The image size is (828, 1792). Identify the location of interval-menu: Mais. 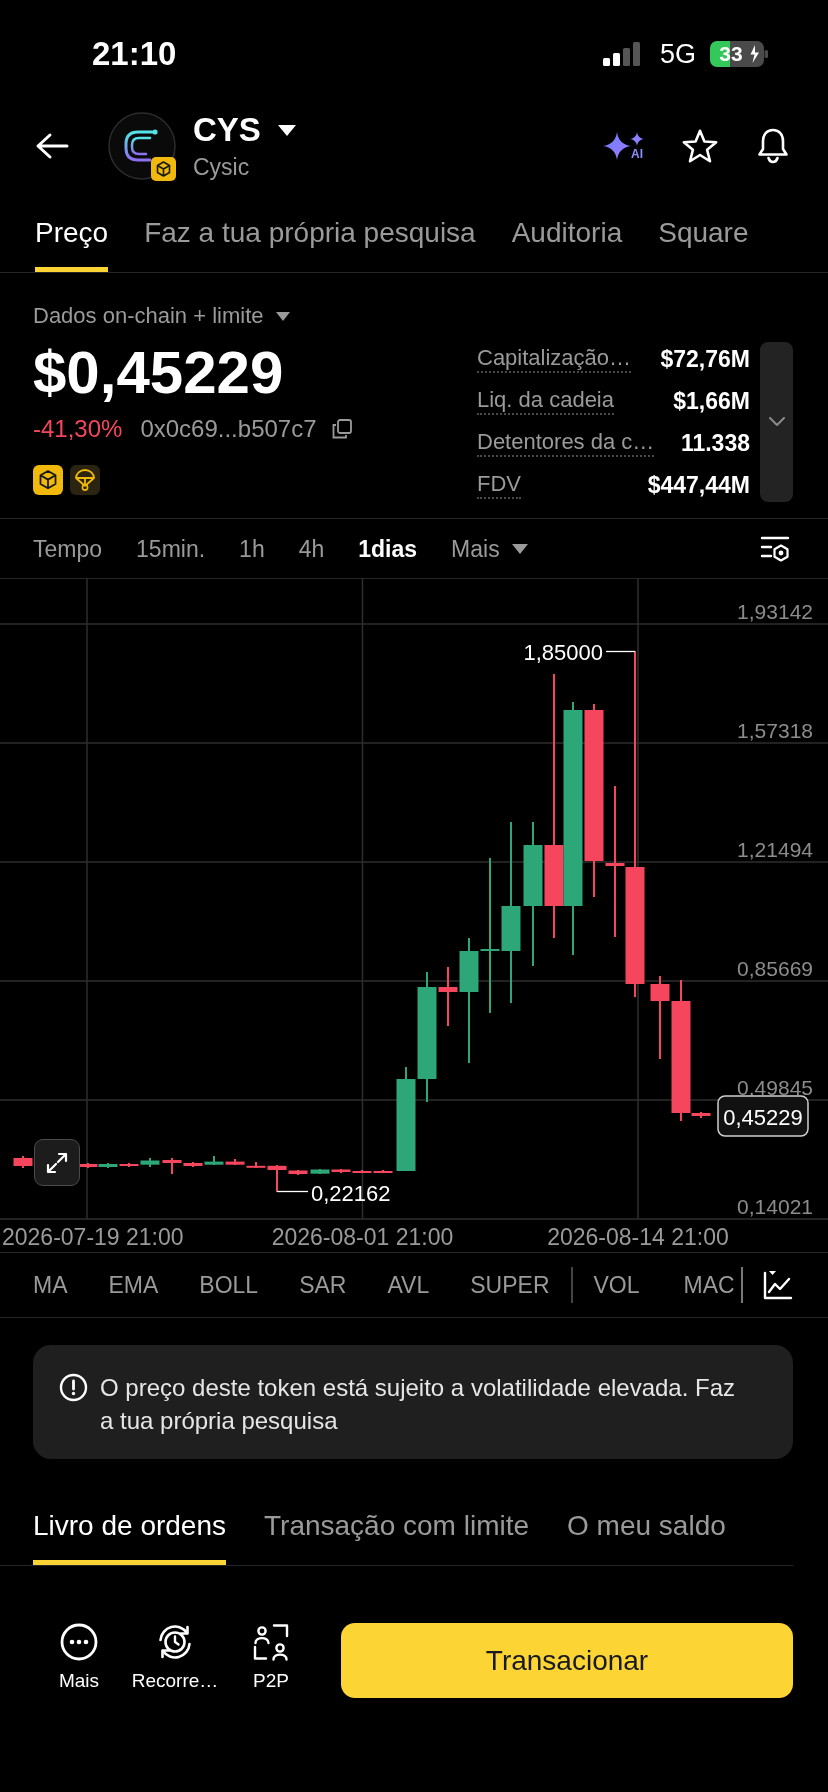
(489, 548).